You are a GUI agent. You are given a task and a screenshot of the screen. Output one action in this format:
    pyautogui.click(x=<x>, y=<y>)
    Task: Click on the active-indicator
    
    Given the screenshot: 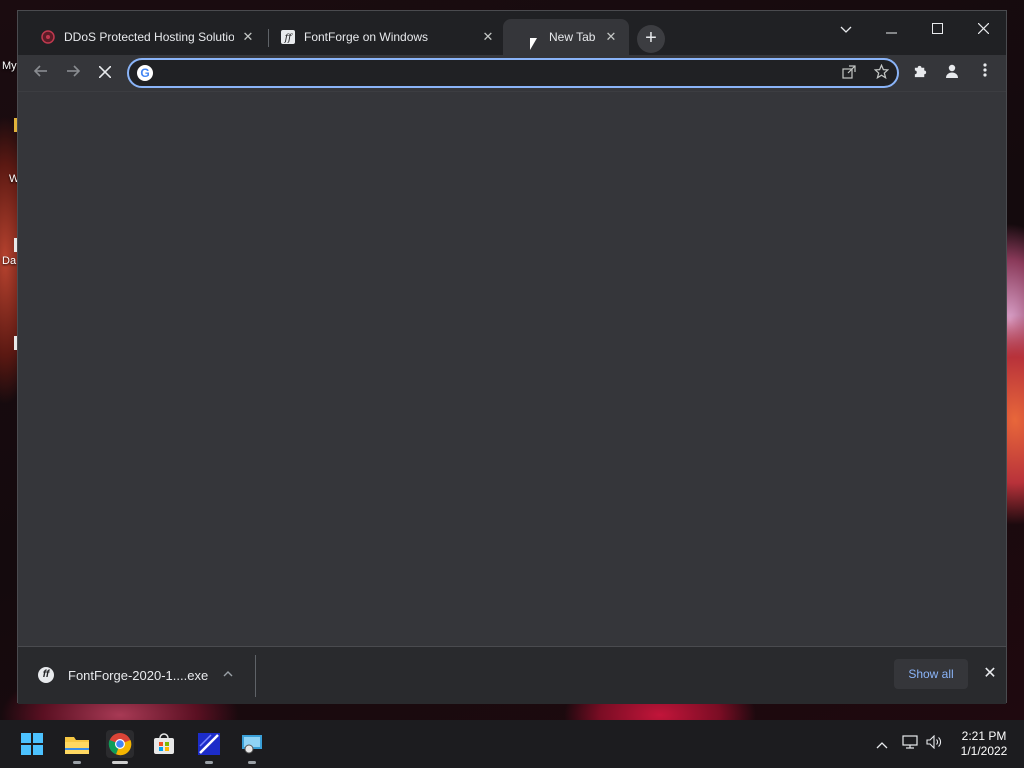 What is the action you would take?
    pyautogui.click(x=120, y=762)
    